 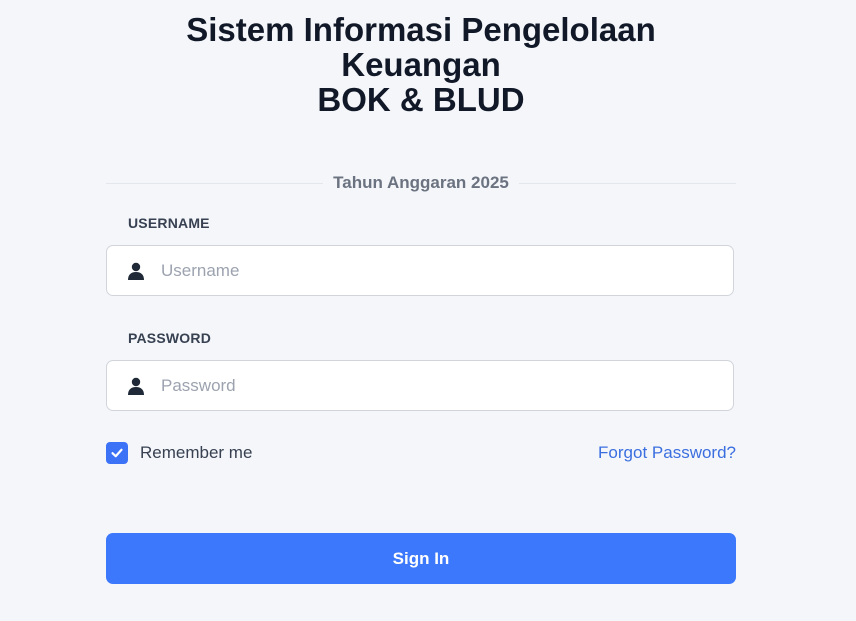 I want to click on fiscal-year-divider: Tahun Anggaran 2025, so click(x=421, y=183).